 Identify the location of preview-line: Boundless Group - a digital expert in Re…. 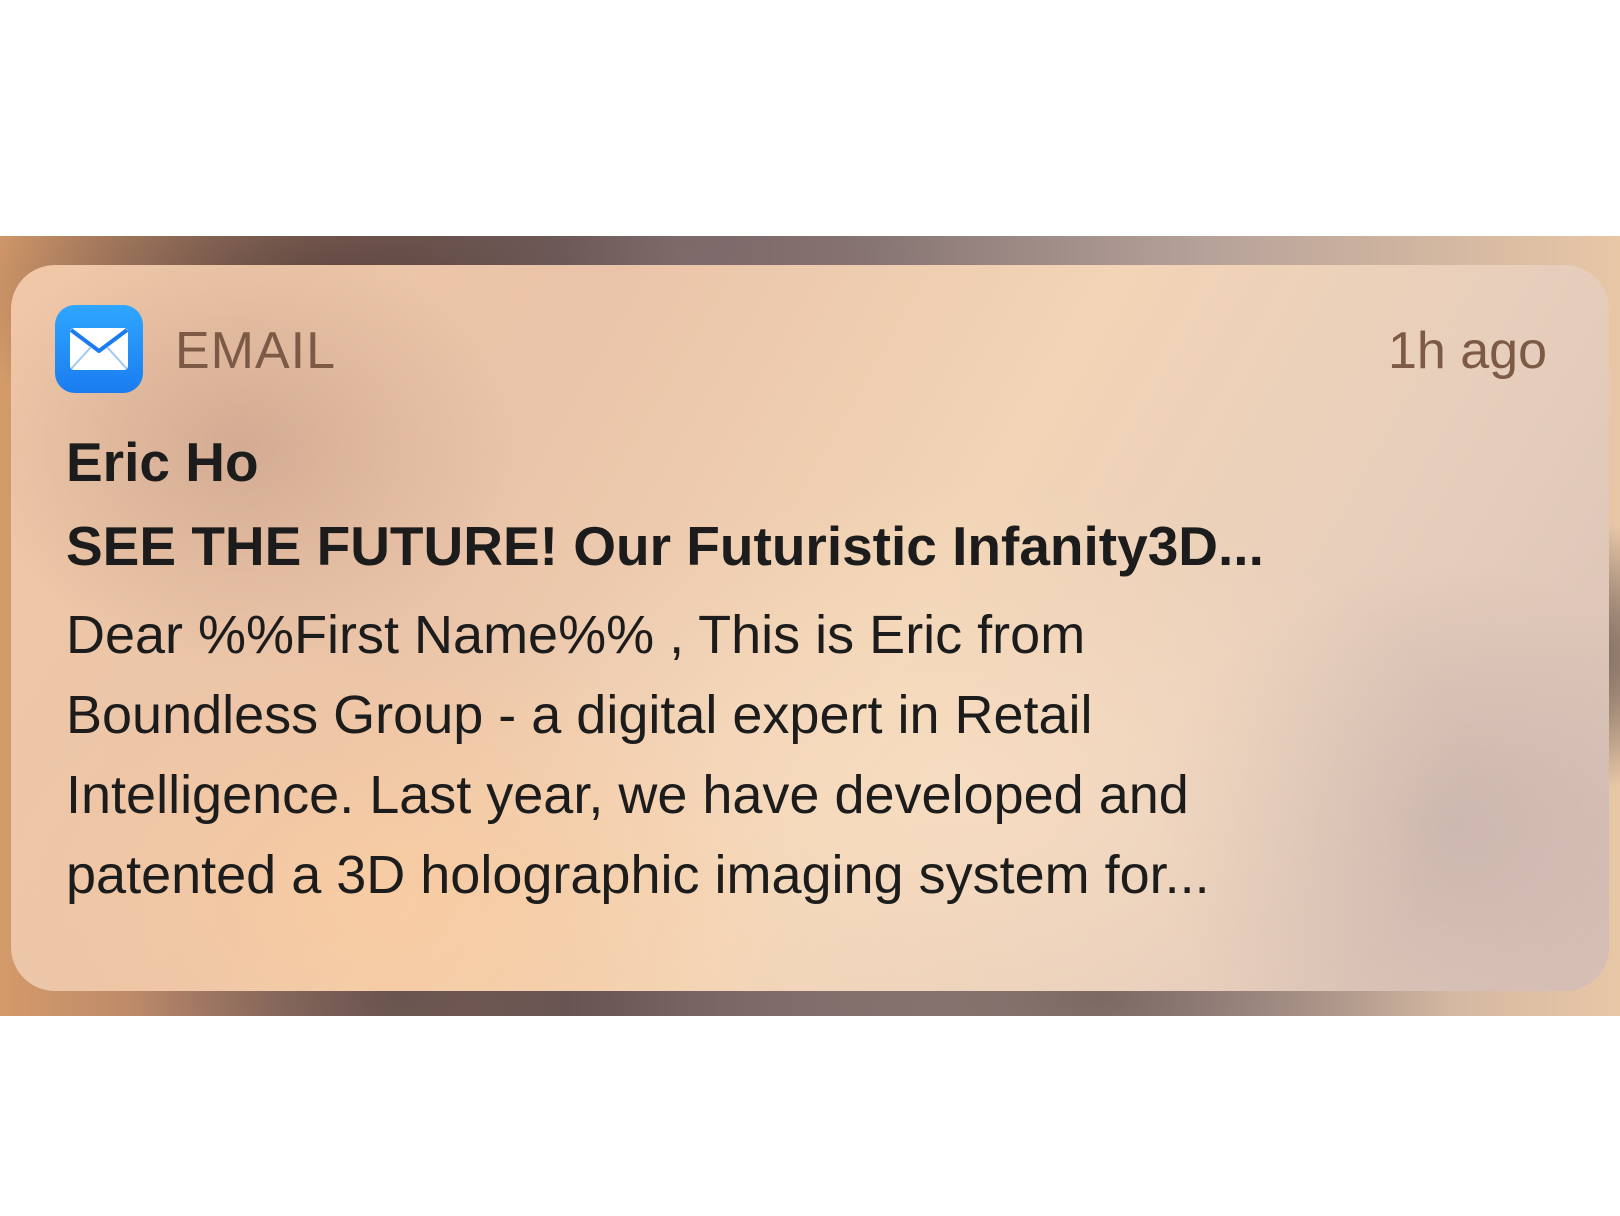
(579, 715).